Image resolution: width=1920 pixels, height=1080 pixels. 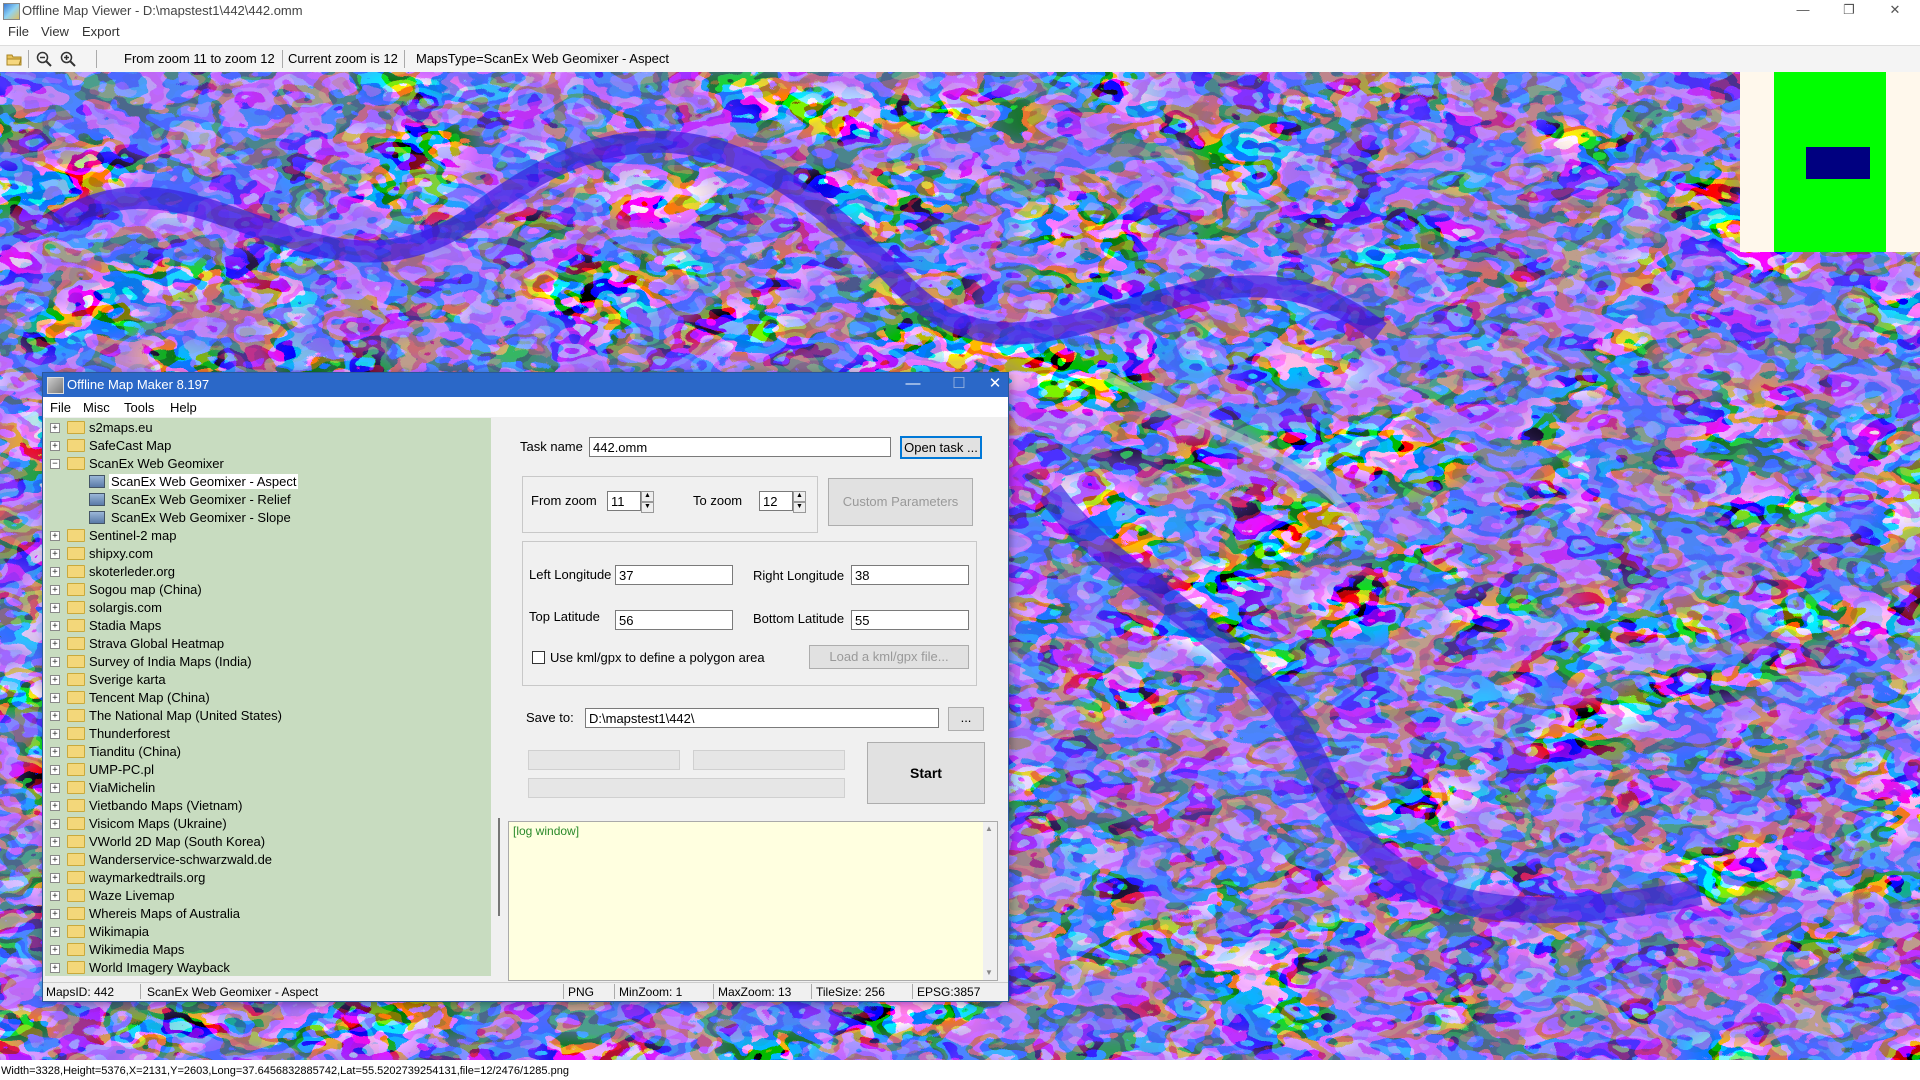 I want to click on dialog-menu-help: Help, so click(x=183, y=407).